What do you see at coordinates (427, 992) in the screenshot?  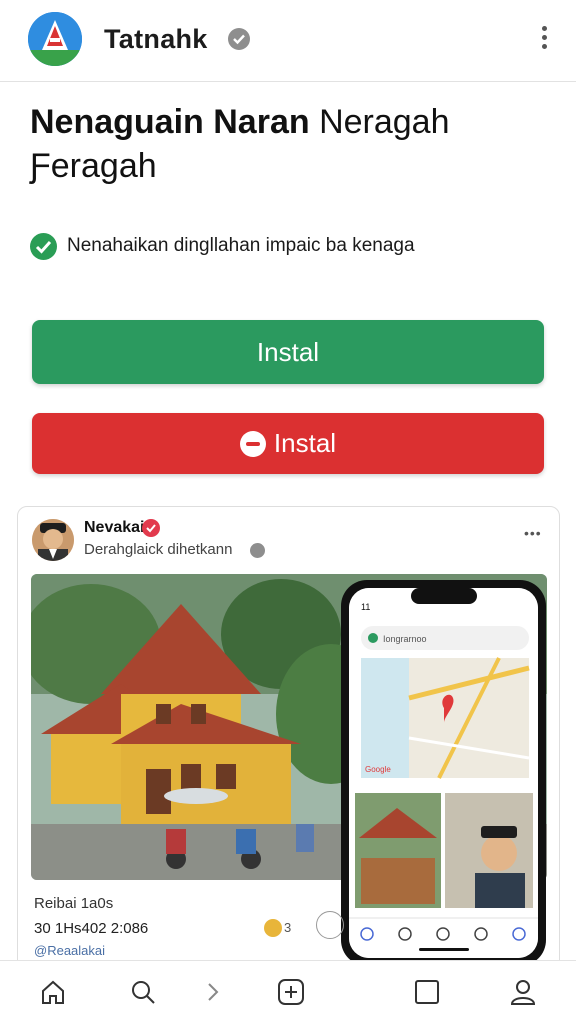 I see `square-icon` at bounding box center [427, 992].